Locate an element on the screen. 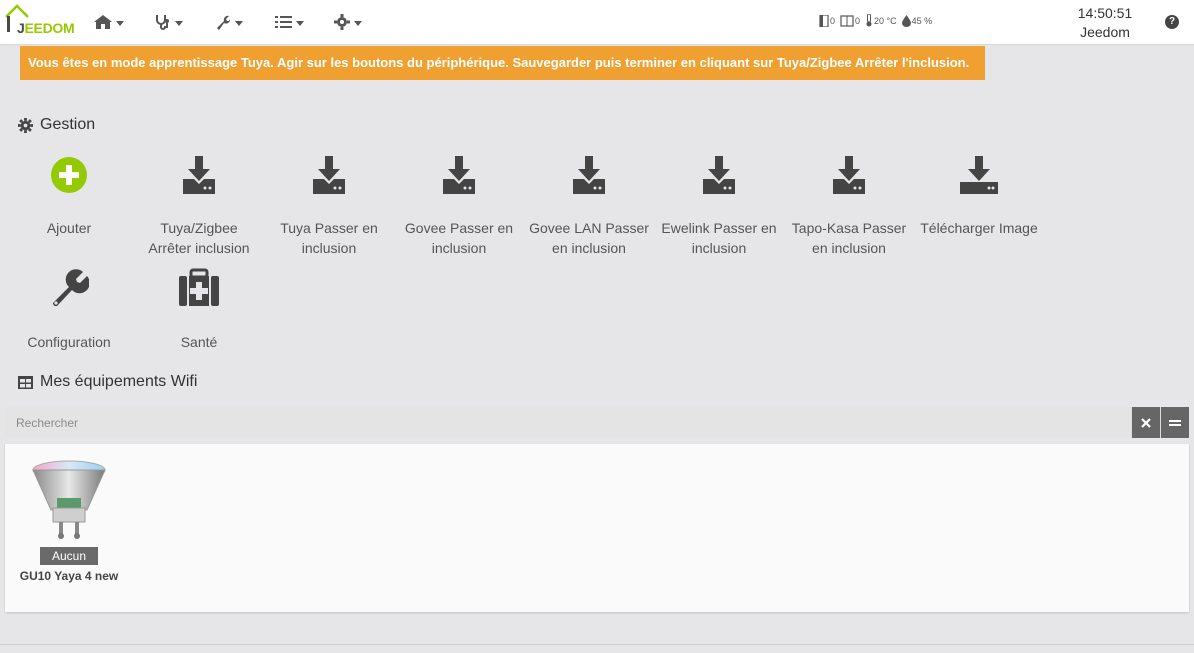  window-count: 0 is located at coordinates (858, 20).